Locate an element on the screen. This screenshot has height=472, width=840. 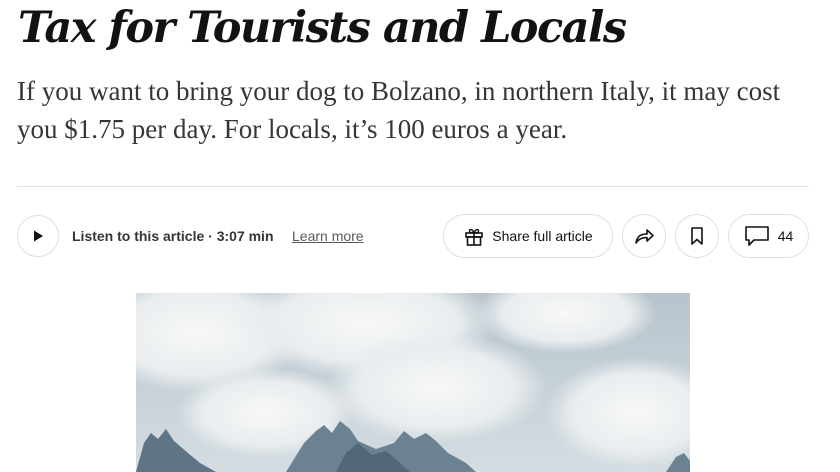
listen-info: Listen to this article · 3:07 min is located at coordinates (173, 236).